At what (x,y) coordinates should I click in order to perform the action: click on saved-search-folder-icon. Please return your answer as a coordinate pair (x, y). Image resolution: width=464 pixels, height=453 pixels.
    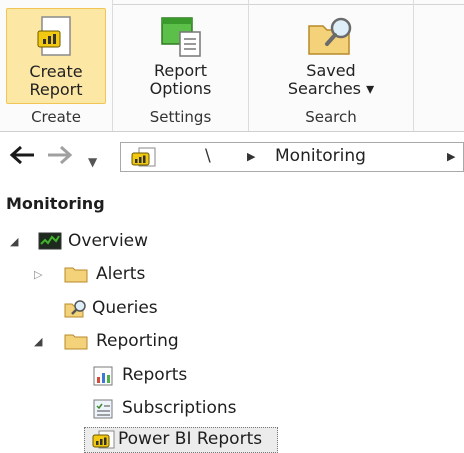
    Looking at the image, I should click on (331, 38).